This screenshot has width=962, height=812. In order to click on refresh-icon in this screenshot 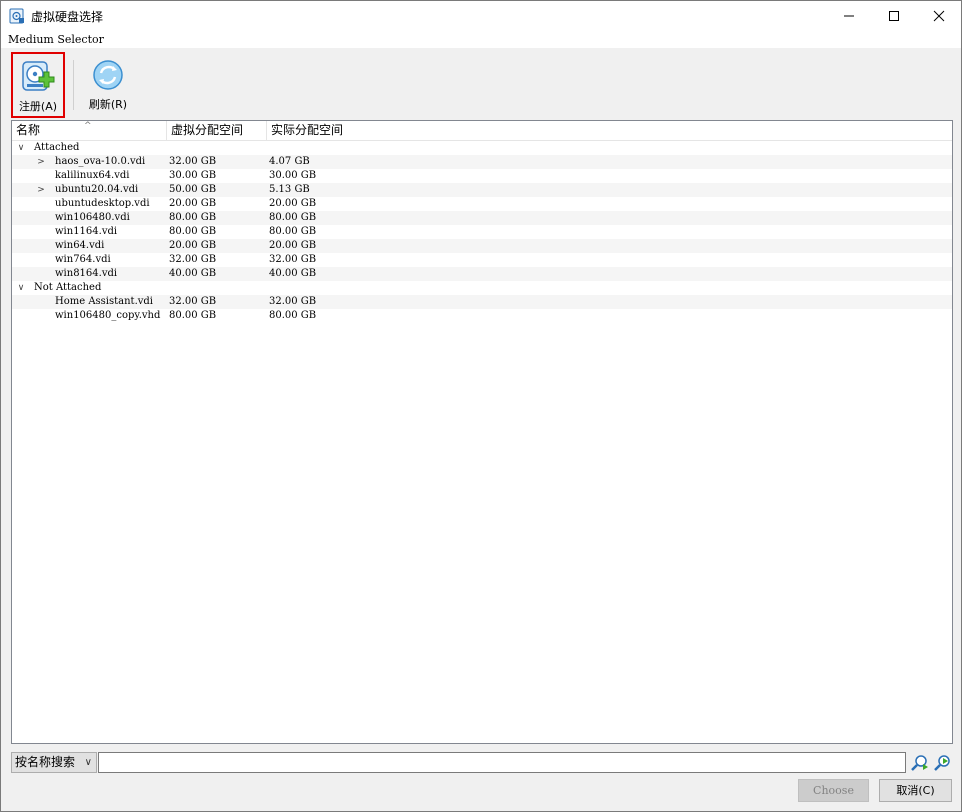, I will do `click(108, 75)`.